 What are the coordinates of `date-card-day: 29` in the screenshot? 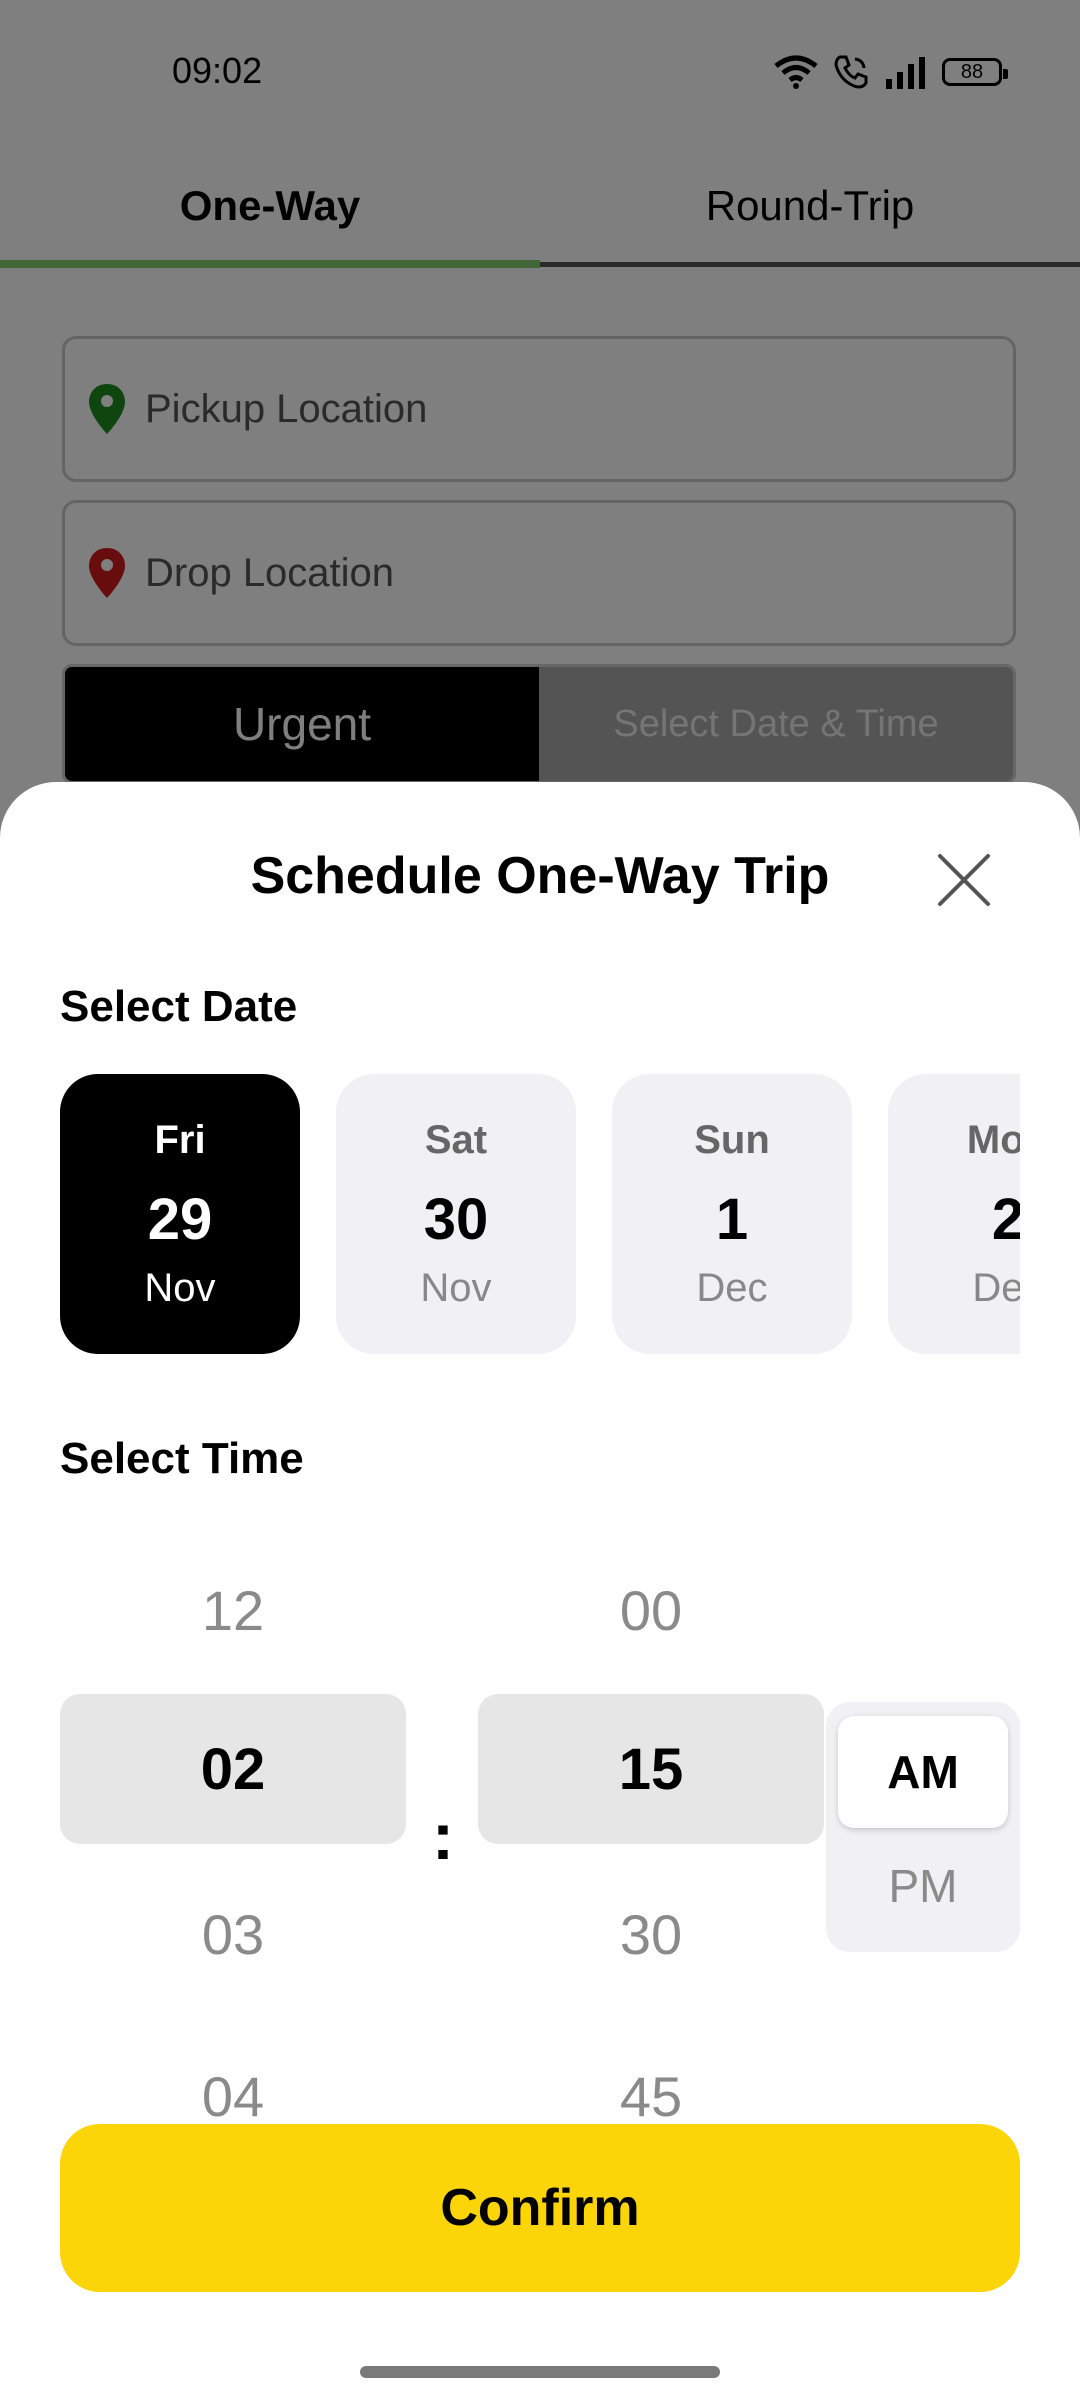 It's located at (180, 1219).